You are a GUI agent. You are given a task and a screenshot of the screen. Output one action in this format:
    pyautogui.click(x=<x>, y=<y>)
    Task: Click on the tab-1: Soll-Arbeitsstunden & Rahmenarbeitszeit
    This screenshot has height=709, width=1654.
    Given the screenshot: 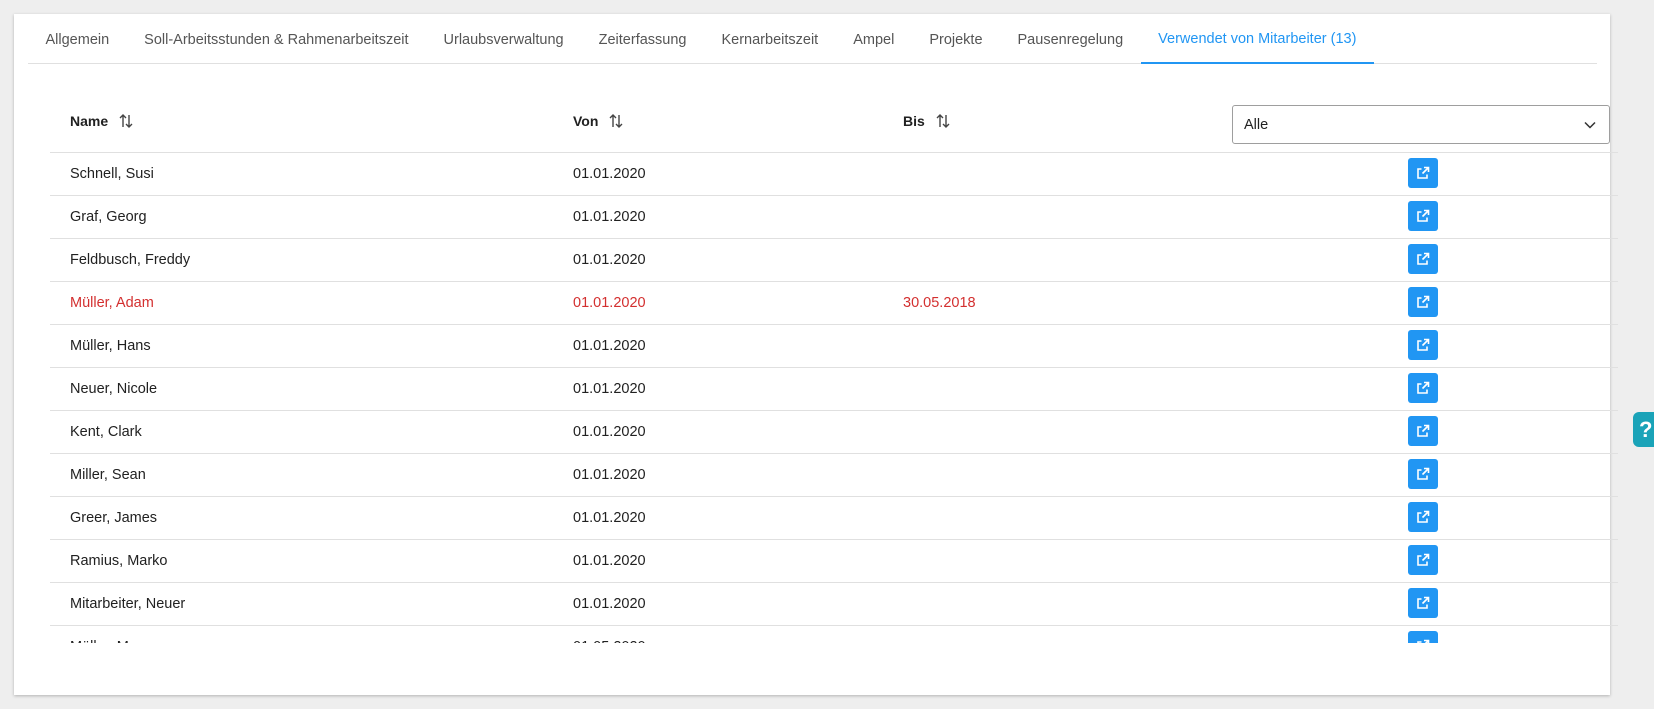 What is the action you would take?
    pyautogui.click(x=276, y=39)
    